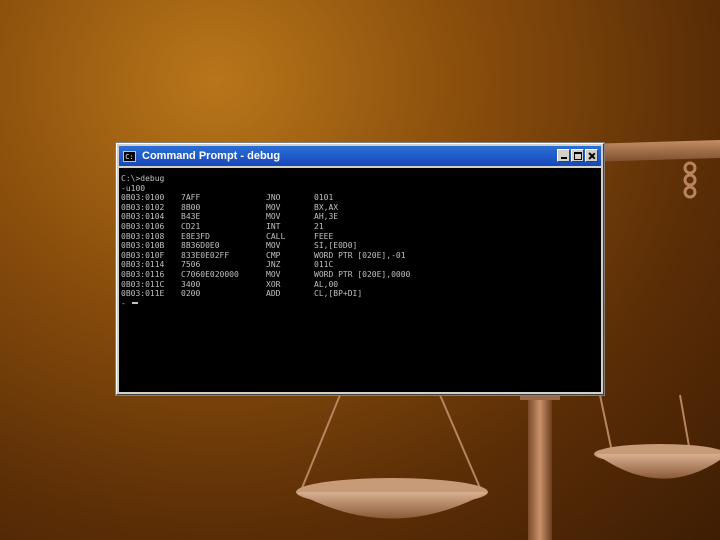 The image size is (720, 540). Describe the element at coordinates (319, 226) in the screenshot. I see `operands: 21` at that location.